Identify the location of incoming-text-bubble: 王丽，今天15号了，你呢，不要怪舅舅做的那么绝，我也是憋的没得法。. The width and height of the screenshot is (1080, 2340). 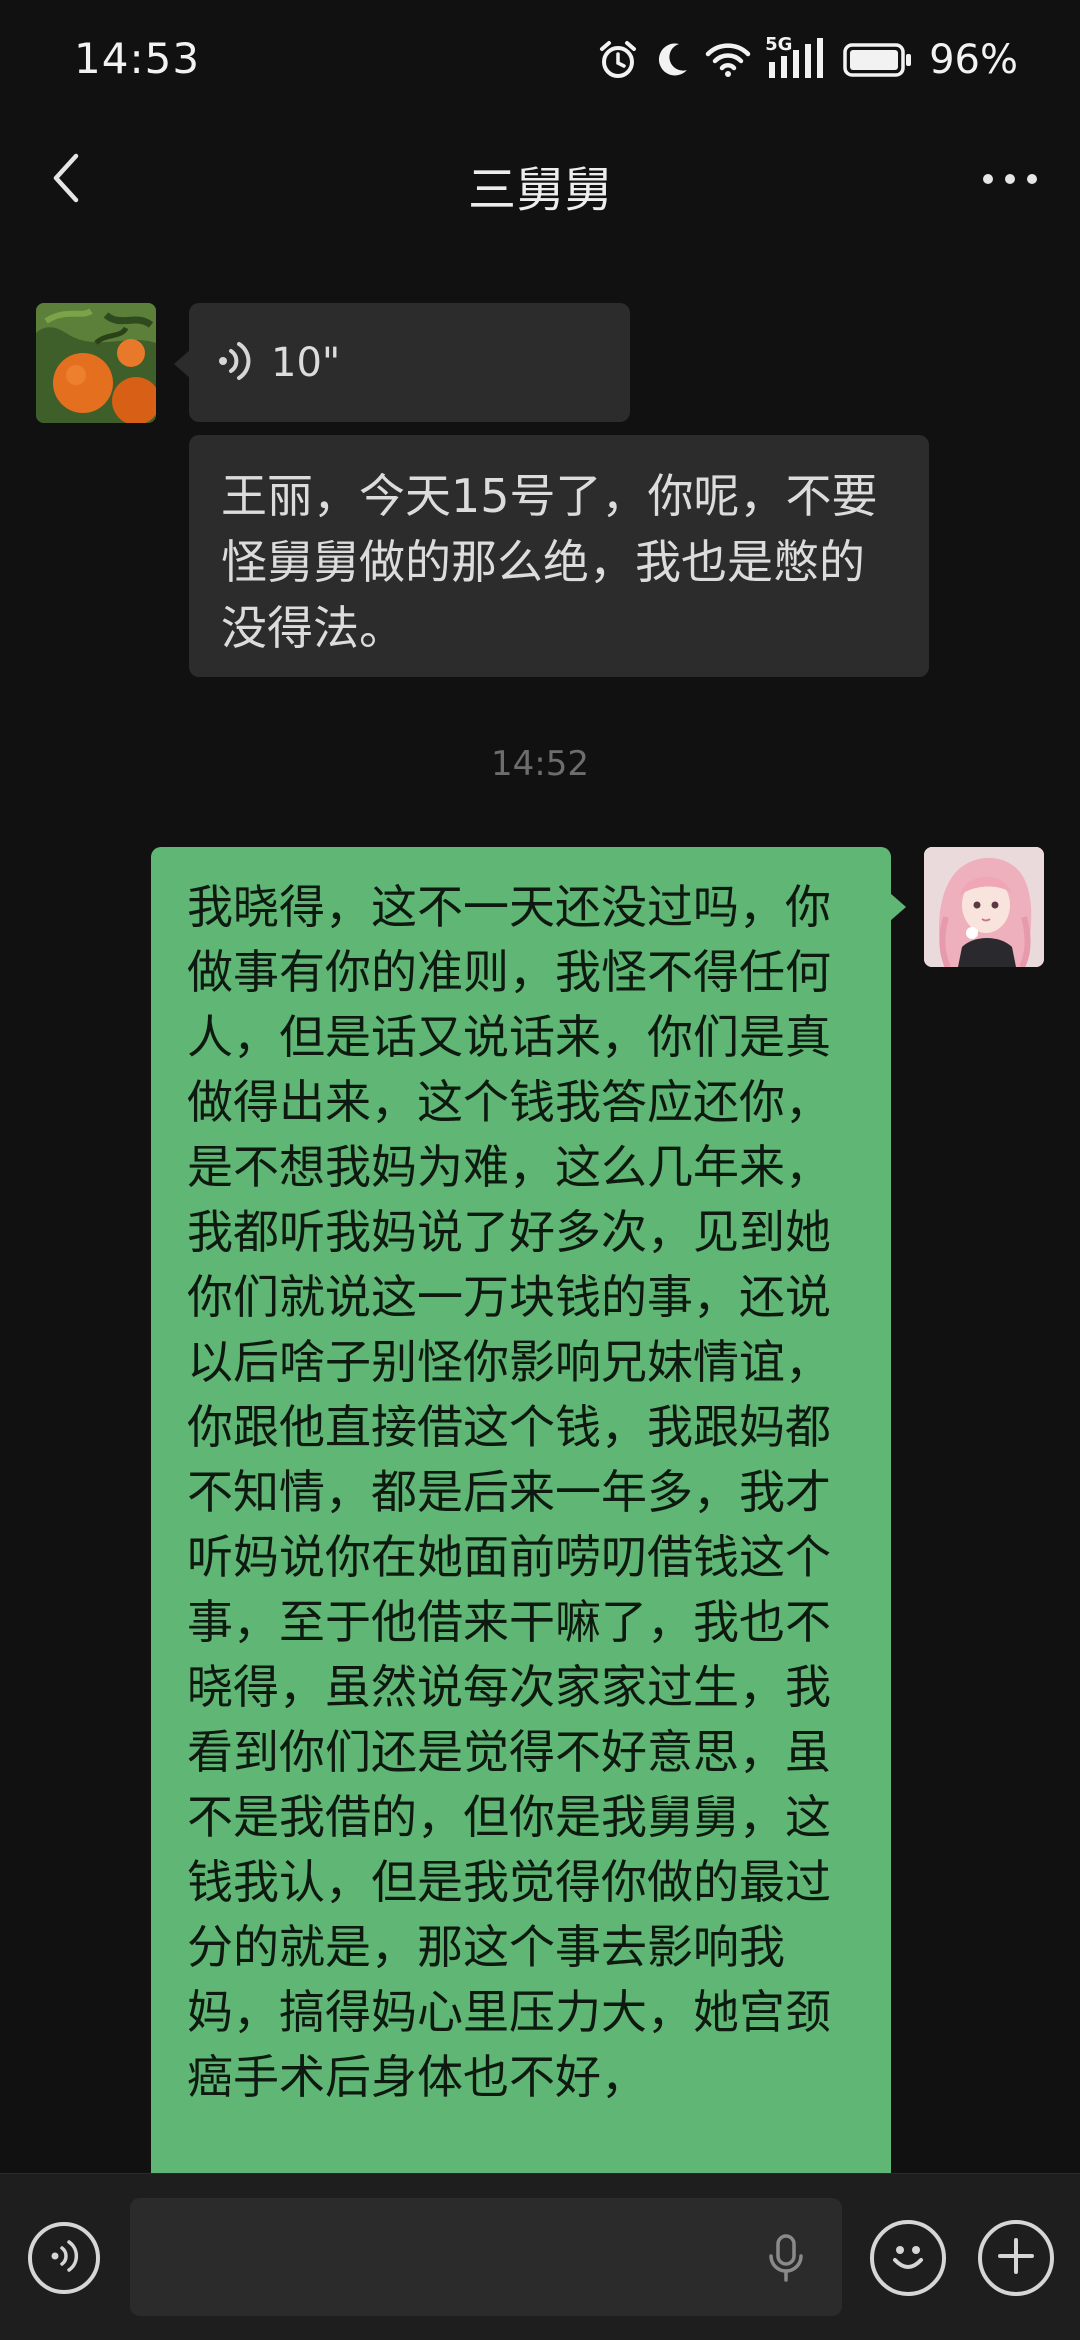
(559, 556).